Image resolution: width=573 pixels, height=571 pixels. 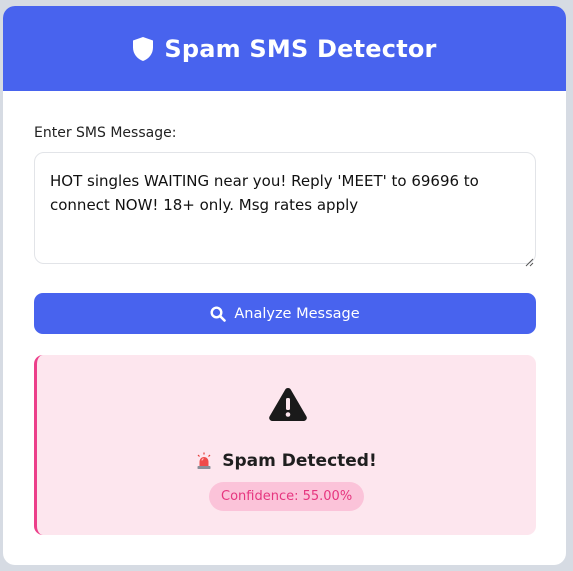 What do you see at coordinates (105, 133) in the screenshot?
I see `message-label: Enter SMS Message:` at bounding box center [105, 133].